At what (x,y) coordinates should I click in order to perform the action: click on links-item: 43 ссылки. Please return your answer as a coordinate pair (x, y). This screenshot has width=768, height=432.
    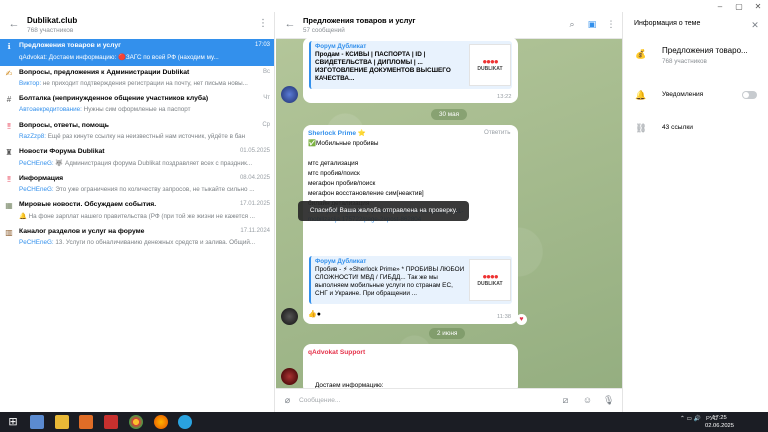
    Looking at the image, I should click on (677, 127).